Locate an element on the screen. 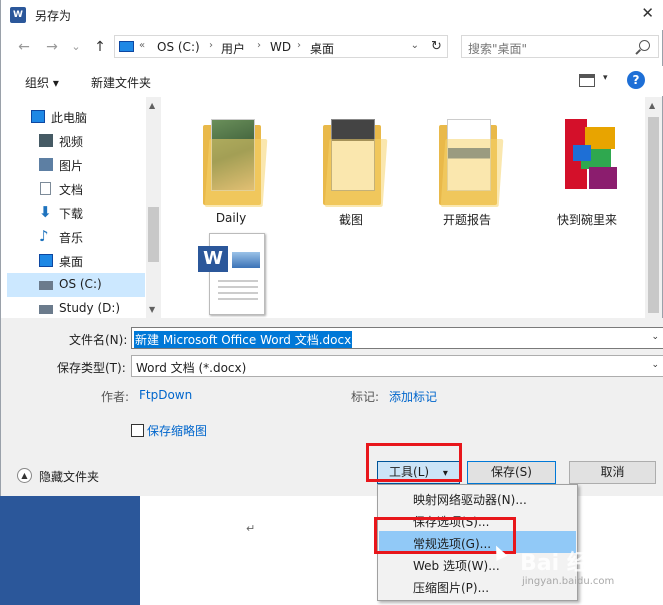  change-view-icon is located at coordinates (587, 80).